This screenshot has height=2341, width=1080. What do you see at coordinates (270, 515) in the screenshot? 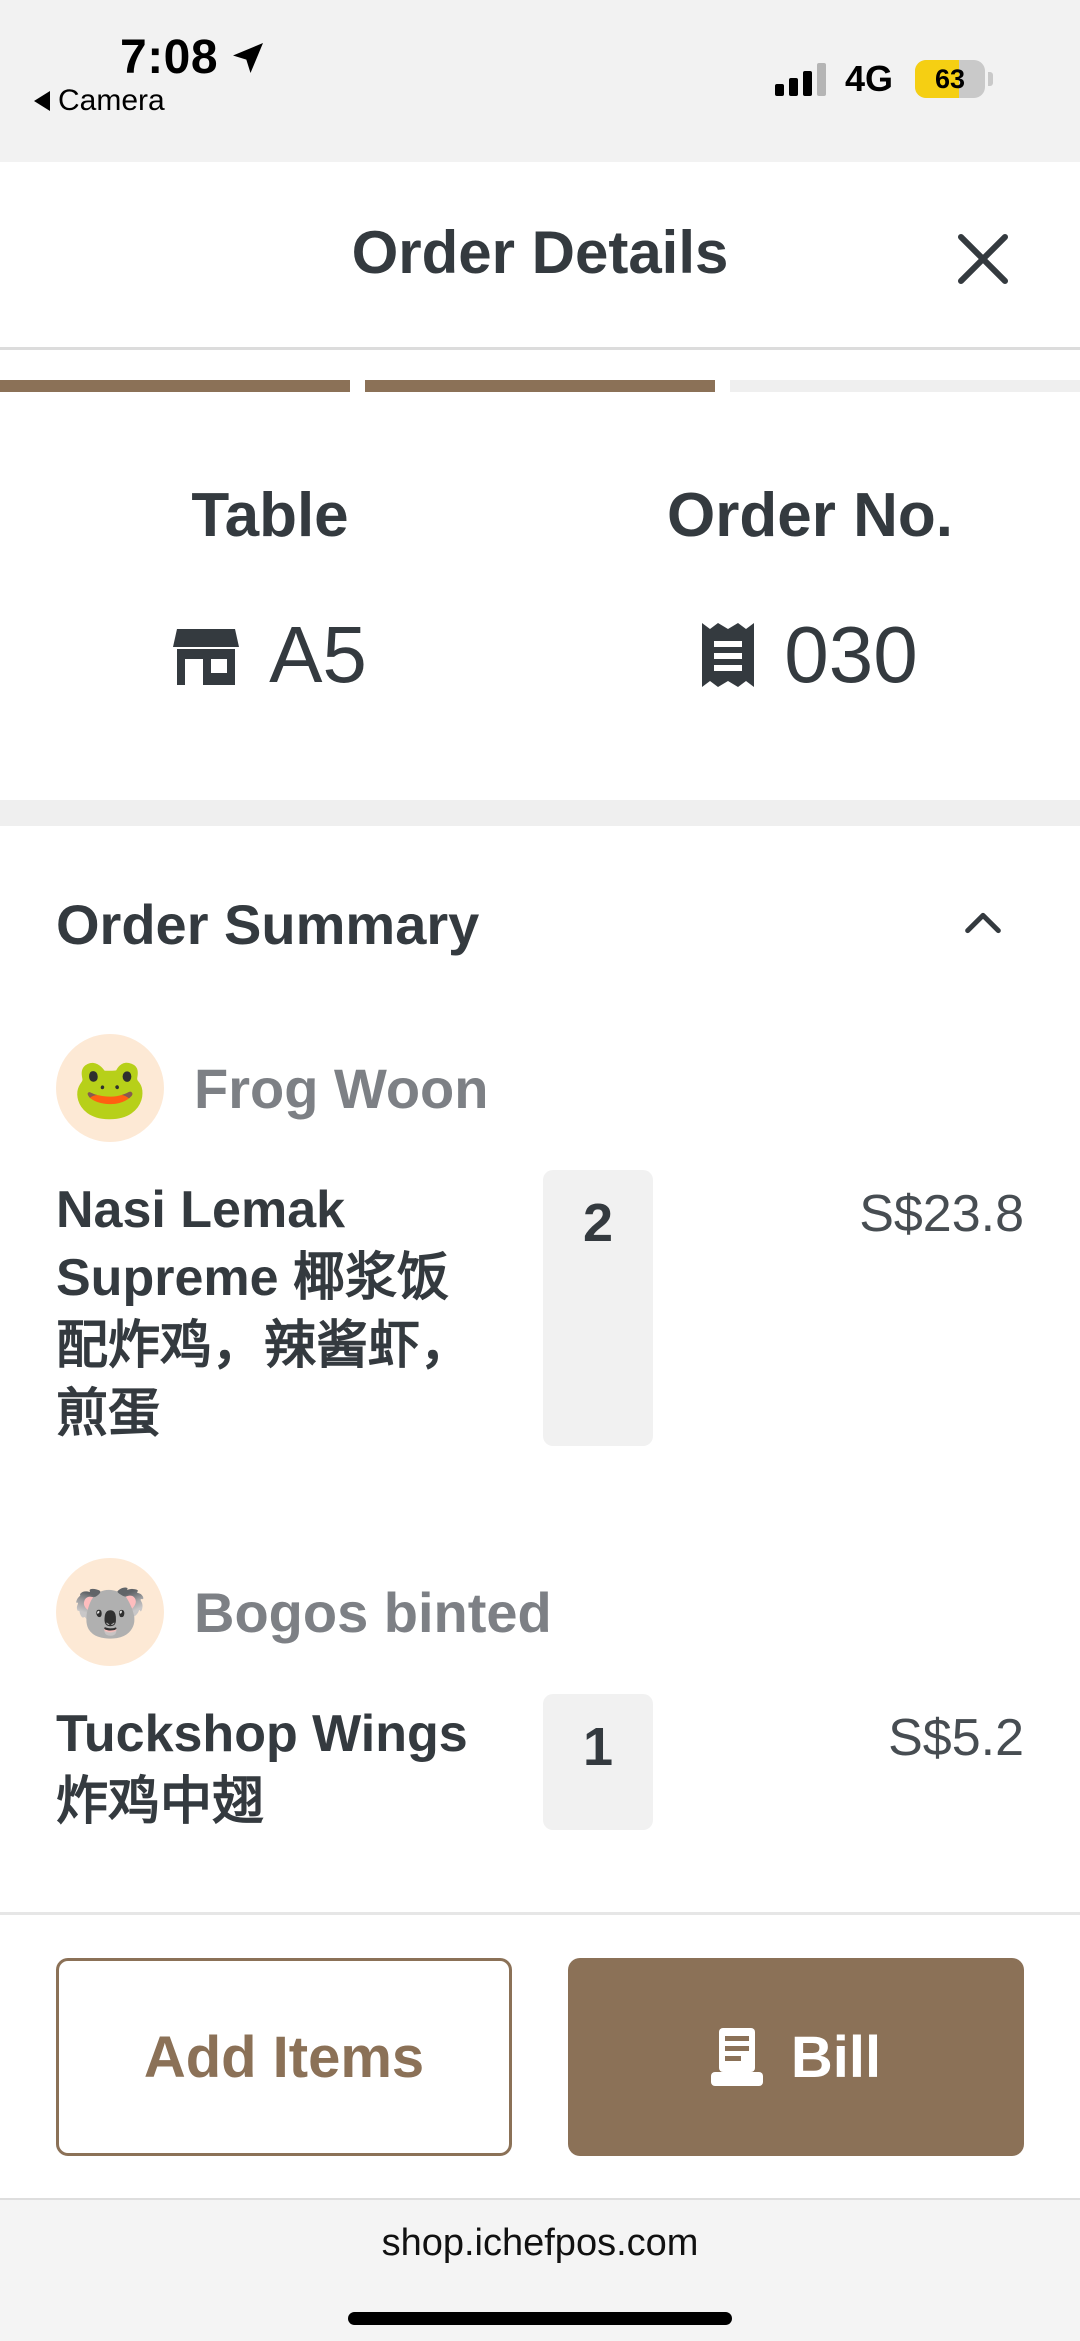
I see `table-label: Table` at bounding box center [270, 515].